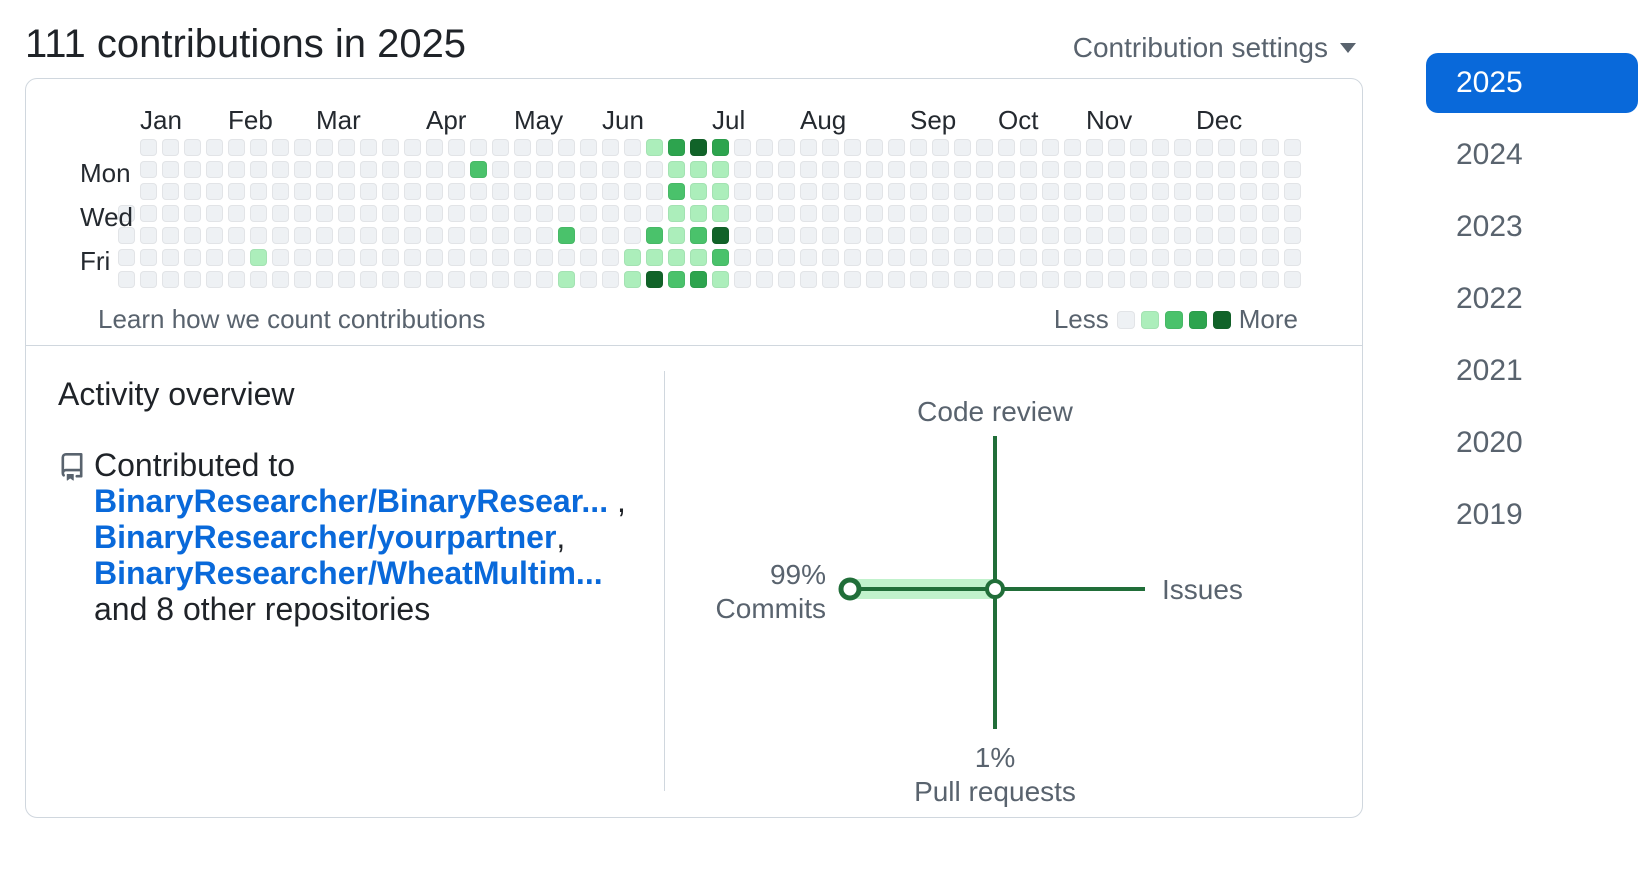  Describe the element at coordinates (291, 319) in the screenshot. I see `learn-contributions-link: Learn how we count contributions` at that location.